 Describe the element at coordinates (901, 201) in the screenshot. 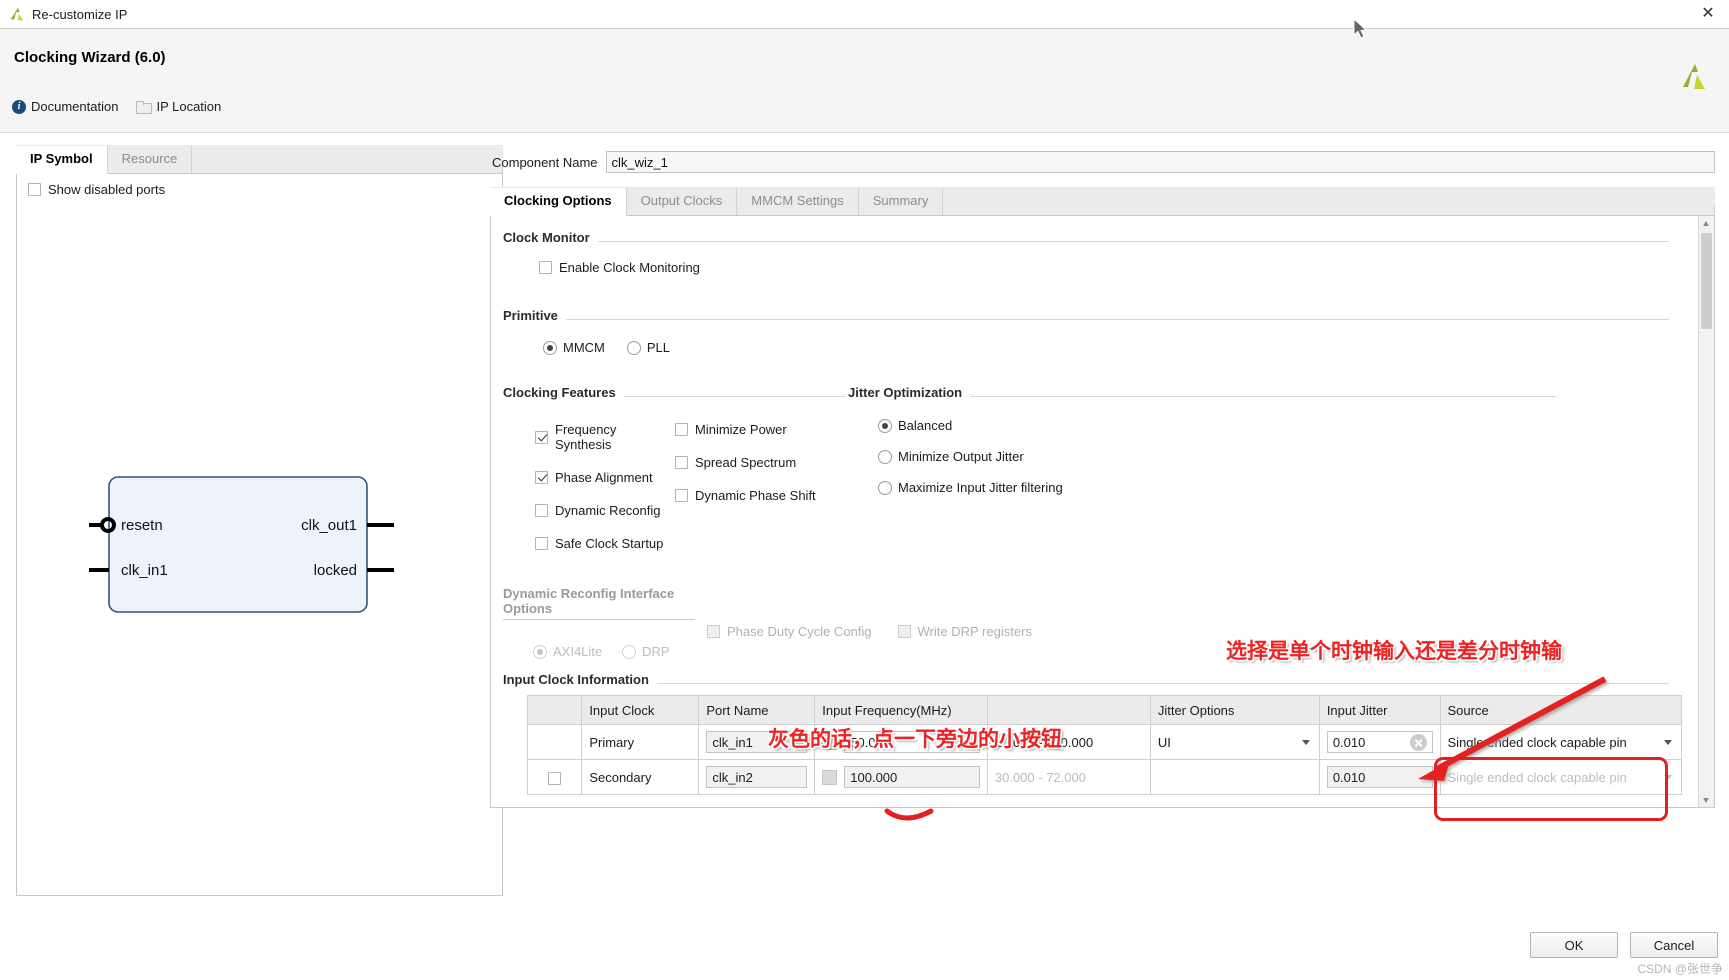

I see `tab-summary: Summary` at that location.